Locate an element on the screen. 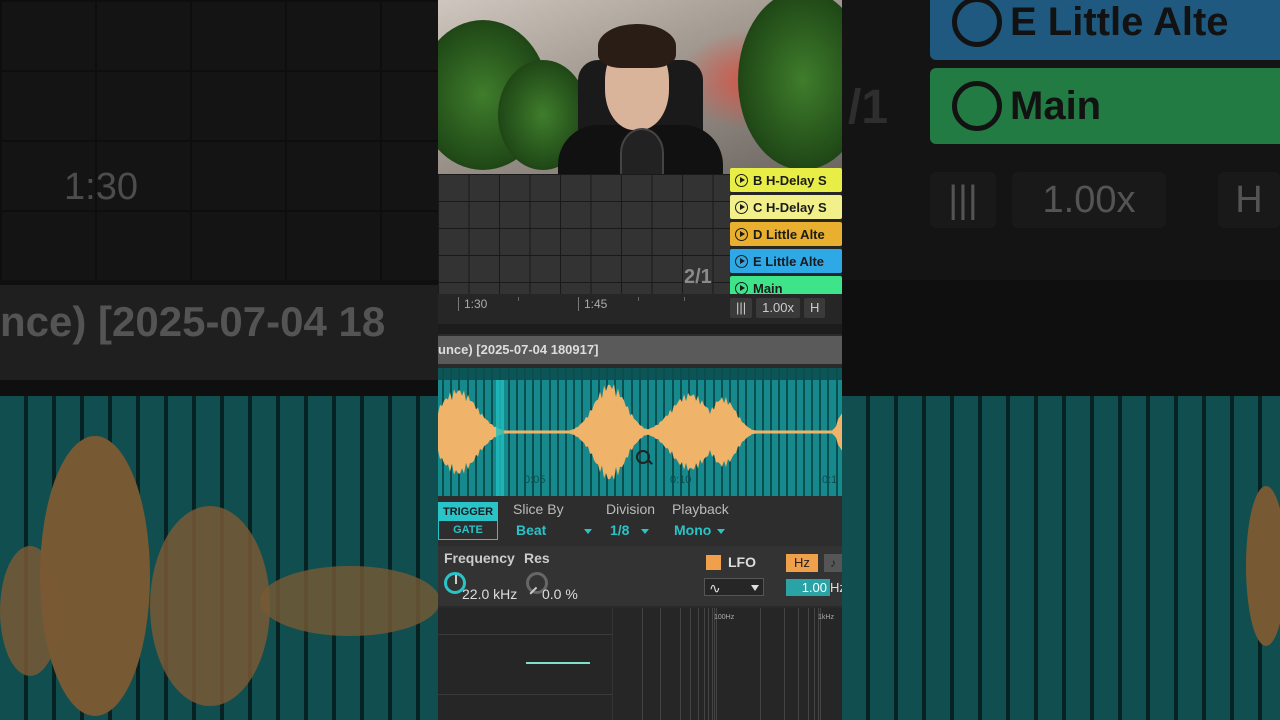  waveform-icon: ||| is located at coordinates (741, 308).